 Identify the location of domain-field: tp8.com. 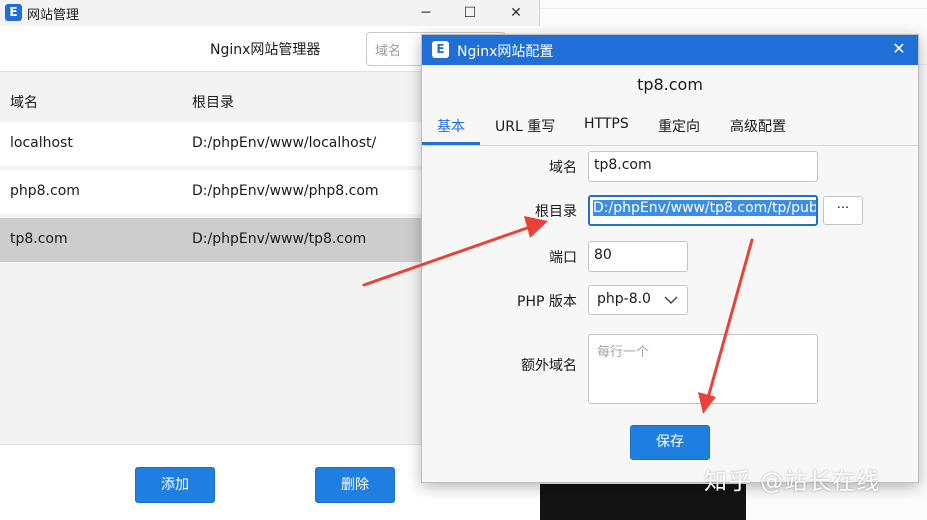
(703, 166).